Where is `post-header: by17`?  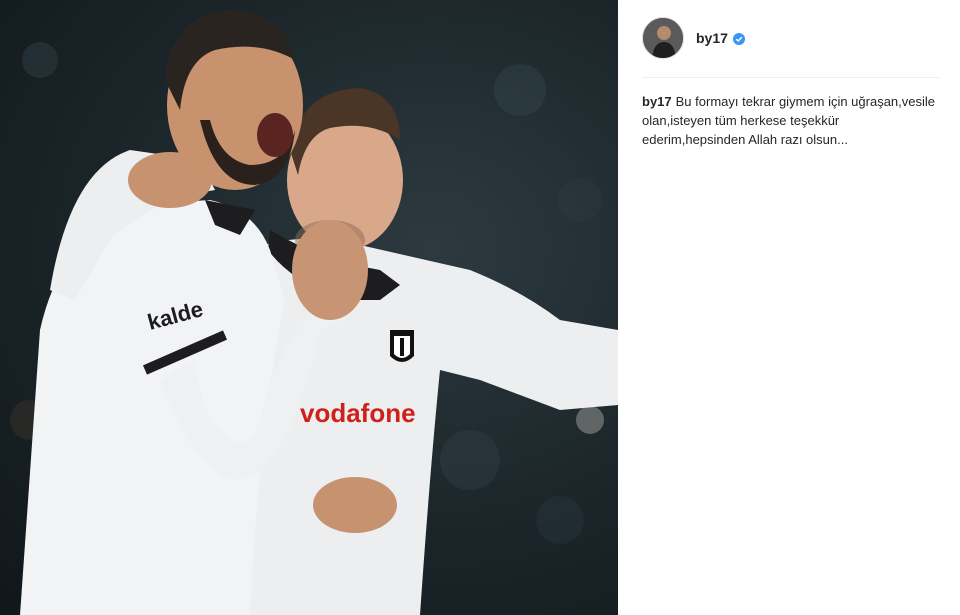
post-header: by17 is located at coordinates (693, 38).